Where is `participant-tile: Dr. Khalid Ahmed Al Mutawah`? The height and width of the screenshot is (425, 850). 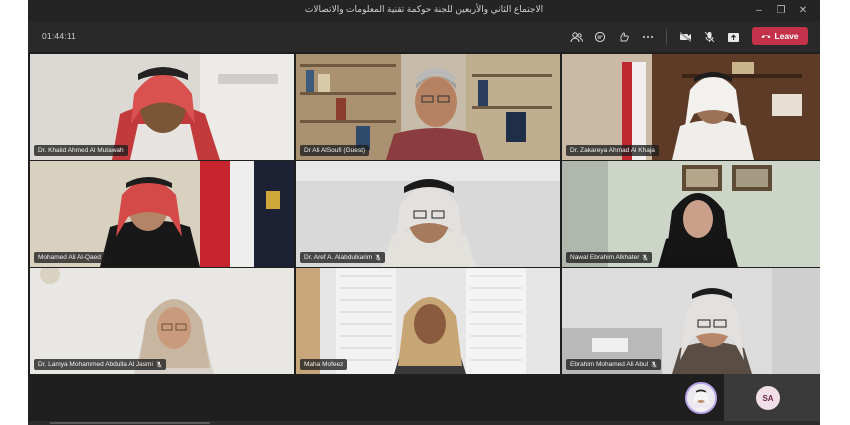
participant-tile: Dr. Khalid Ahmed Al Mutawah is located at coordinates (162, 107).